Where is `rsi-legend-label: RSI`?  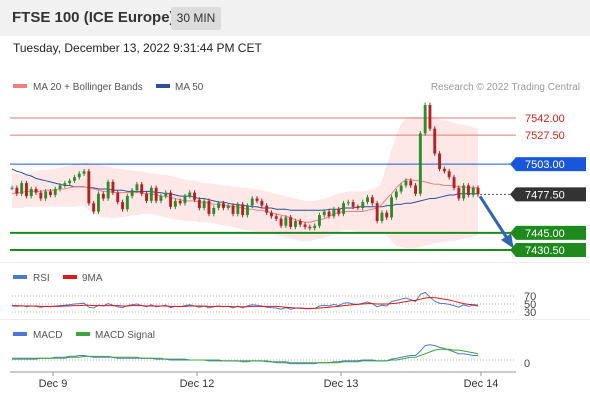 rsi-legend-label: RSI is located at coordinates (41, 278).